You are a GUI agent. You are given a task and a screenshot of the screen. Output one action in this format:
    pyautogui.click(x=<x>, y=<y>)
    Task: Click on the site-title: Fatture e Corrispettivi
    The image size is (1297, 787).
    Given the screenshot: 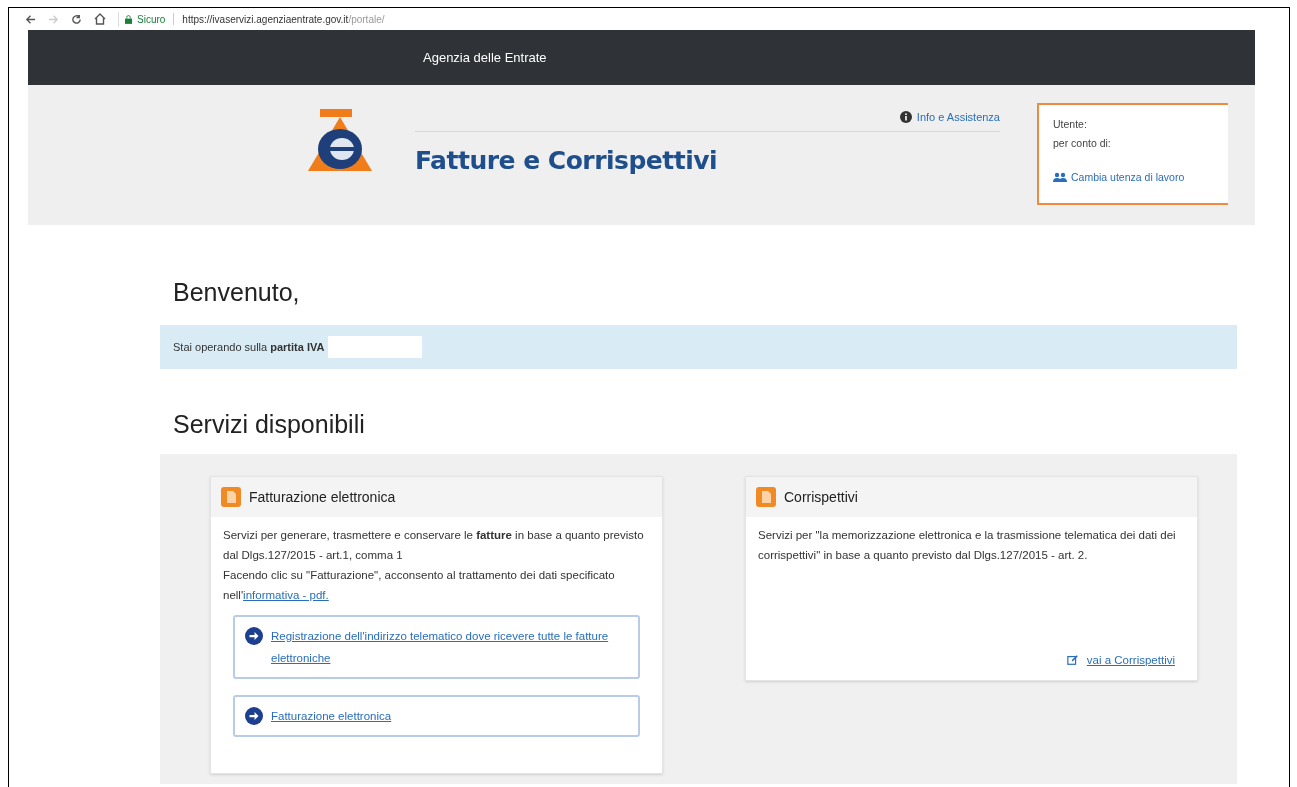 What is the action you would take?
    pyautogui.click(x=566, y=160)
    